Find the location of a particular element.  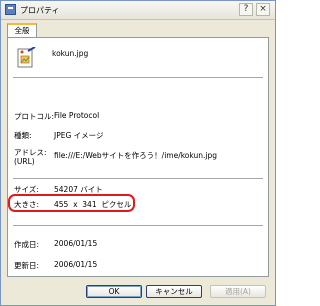

apply-button: 適用(A) is located at coordinates (238, 291).